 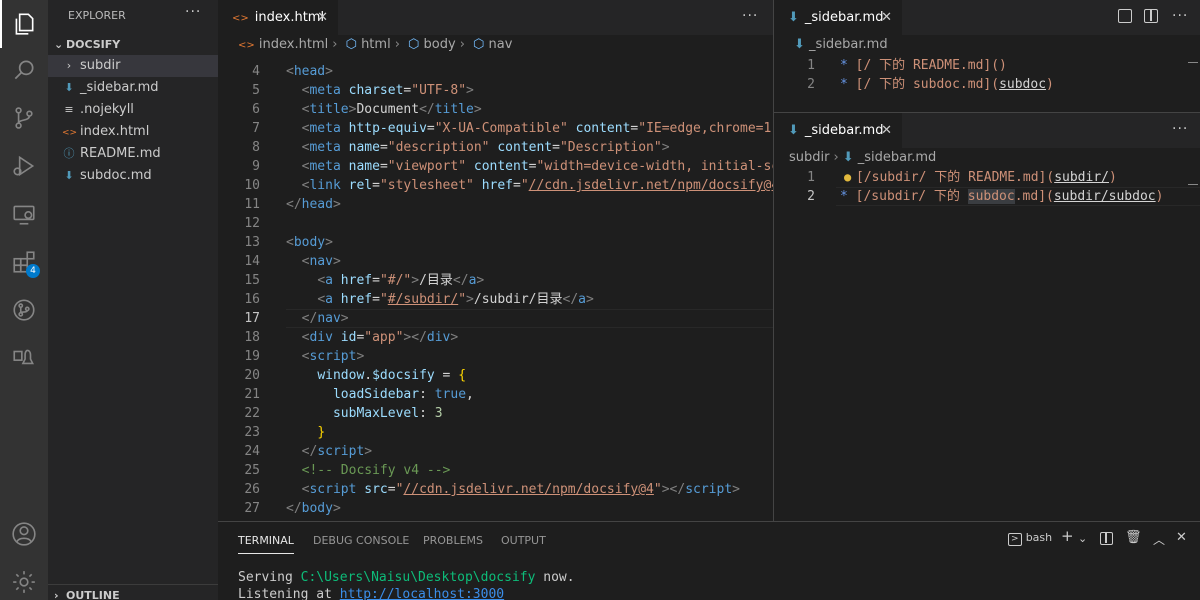 I want to click on workspace-folder: ⌄ DOCSIFY, so click(x=133, y=45).